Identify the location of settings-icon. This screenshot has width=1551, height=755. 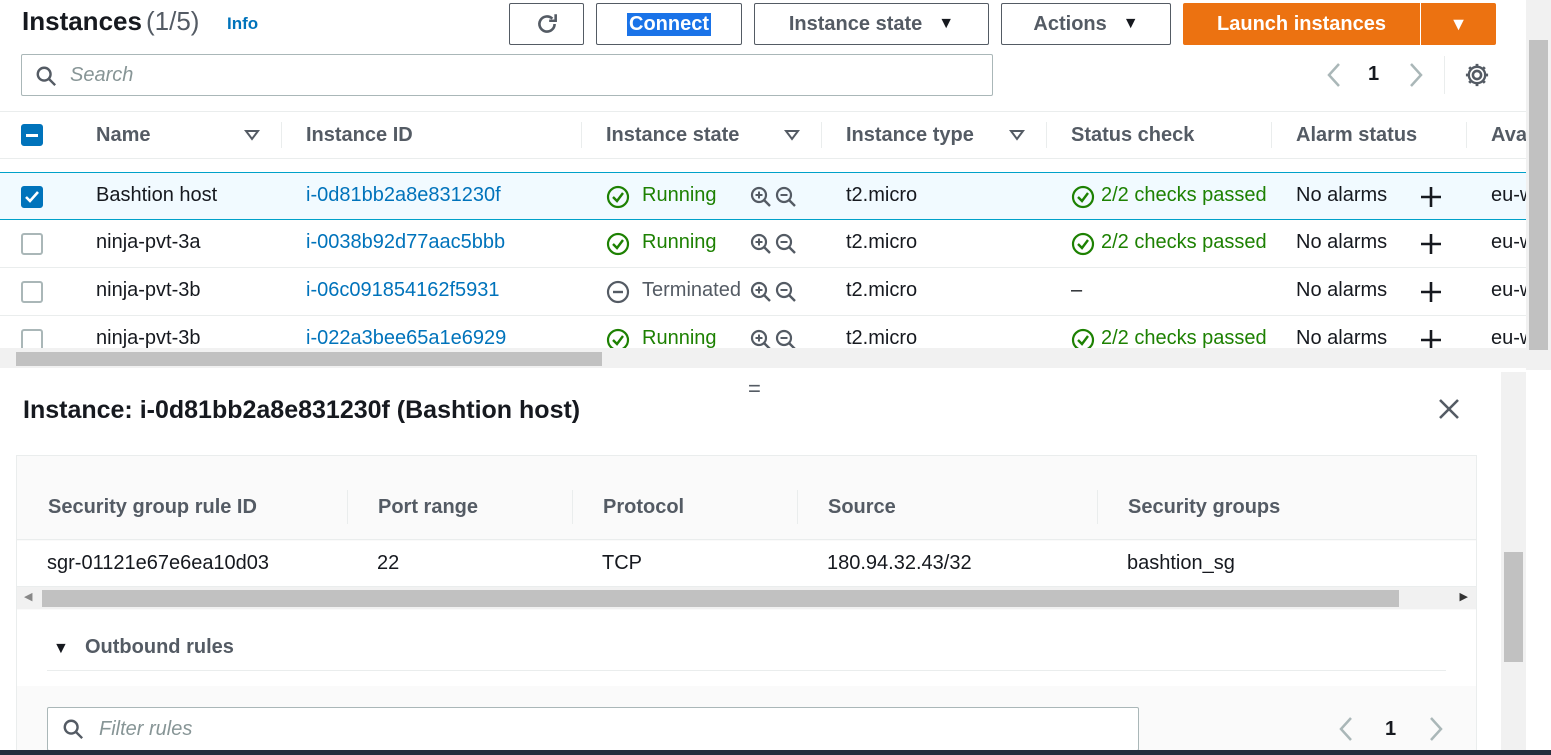
(1477, 75).